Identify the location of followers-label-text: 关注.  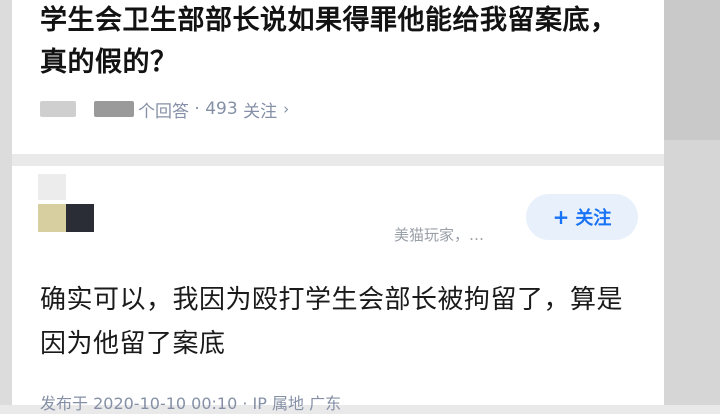
(260, 109).